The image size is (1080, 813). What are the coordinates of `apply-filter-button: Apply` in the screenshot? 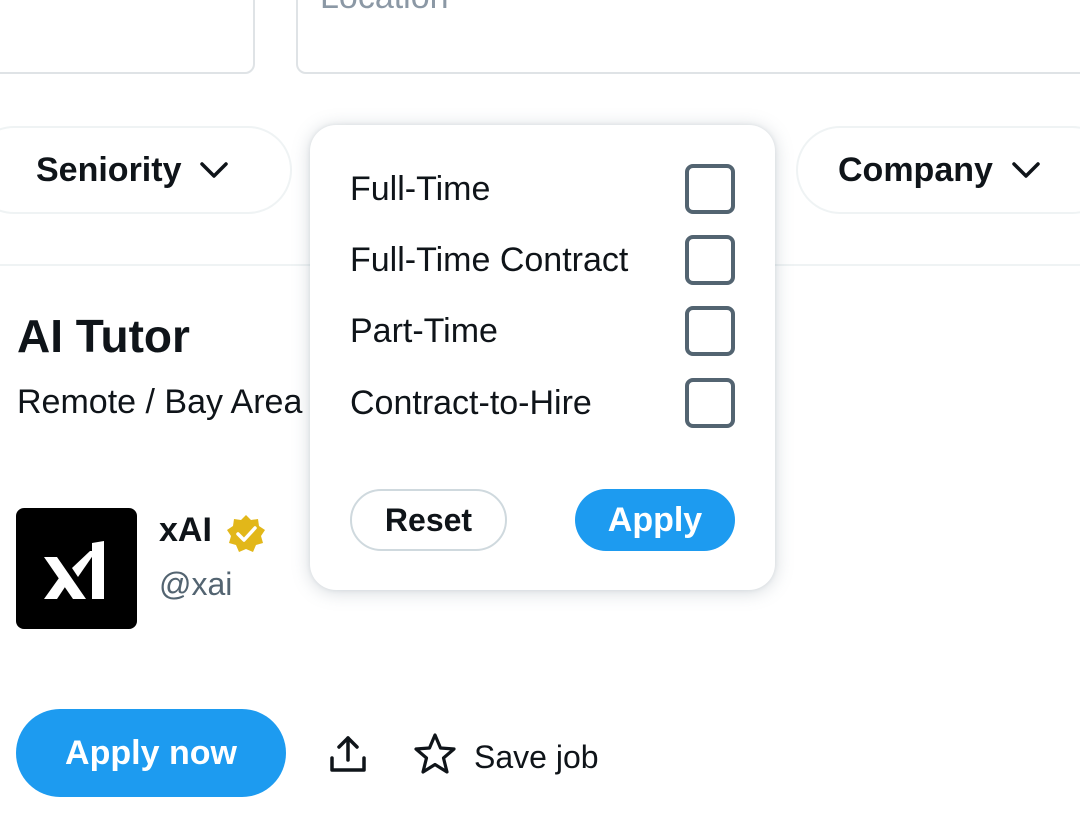 It's located at (655, 520).